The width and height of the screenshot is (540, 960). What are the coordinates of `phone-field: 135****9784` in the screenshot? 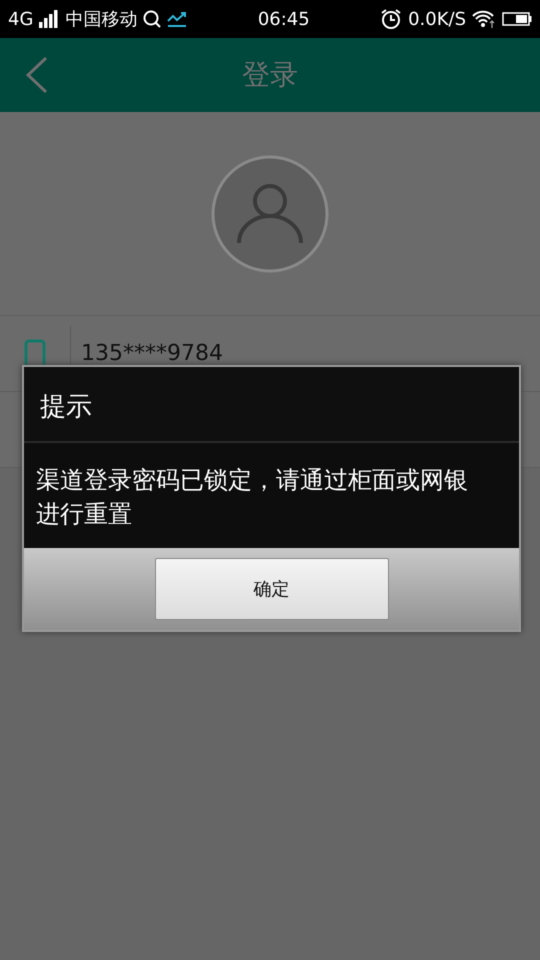 It's located at (152, 353).